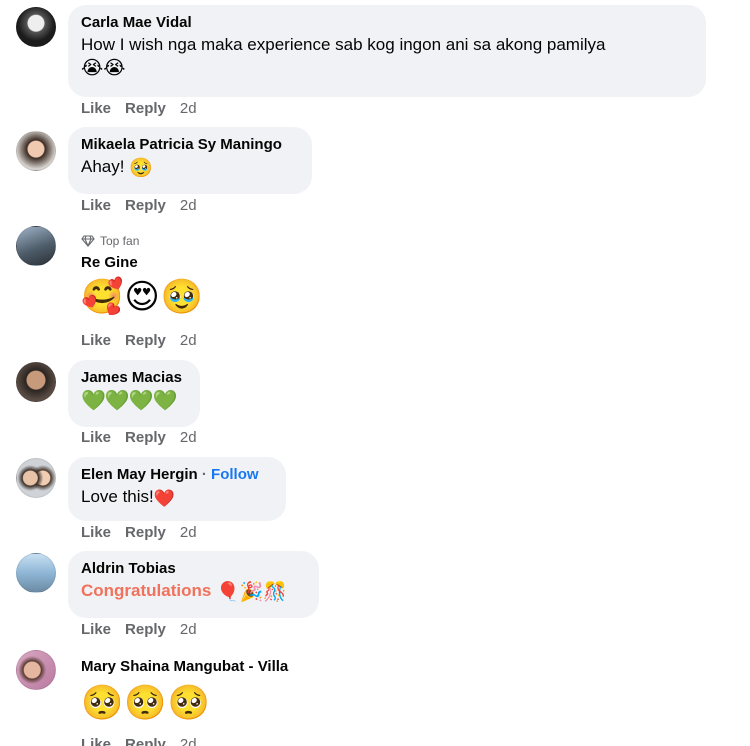 The height and width of the screenshot is (746, 750). I want to click on commenter-name: James Macias, so click(134, 378).